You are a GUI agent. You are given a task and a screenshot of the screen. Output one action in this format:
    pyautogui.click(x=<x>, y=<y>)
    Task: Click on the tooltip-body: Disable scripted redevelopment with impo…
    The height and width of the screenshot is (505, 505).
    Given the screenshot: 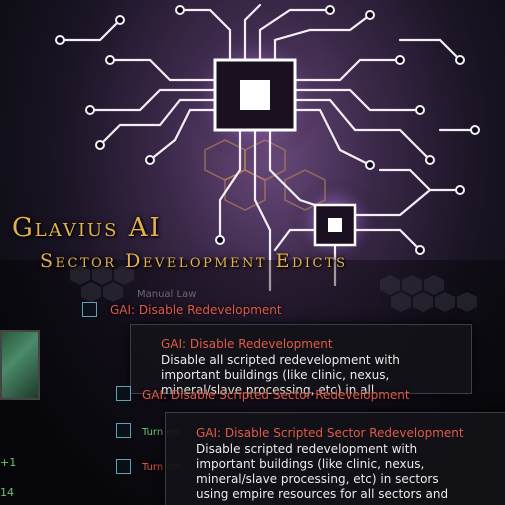 What is the action you would take?
    pyautogui.click(x=322, y=471)
    